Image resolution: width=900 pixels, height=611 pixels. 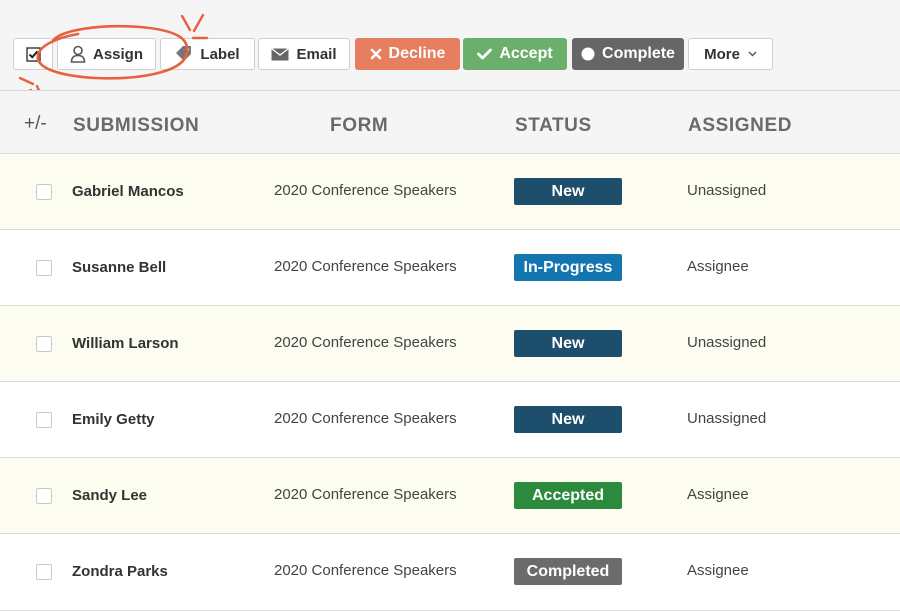 I want to click on submission-name: Susanne Bell, so click(x=119, y=267).